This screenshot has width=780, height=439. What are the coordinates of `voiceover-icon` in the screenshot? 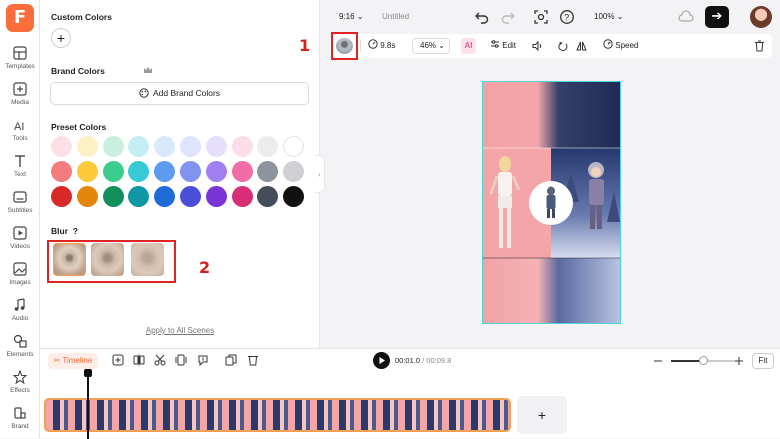 It's located at (203, 360).